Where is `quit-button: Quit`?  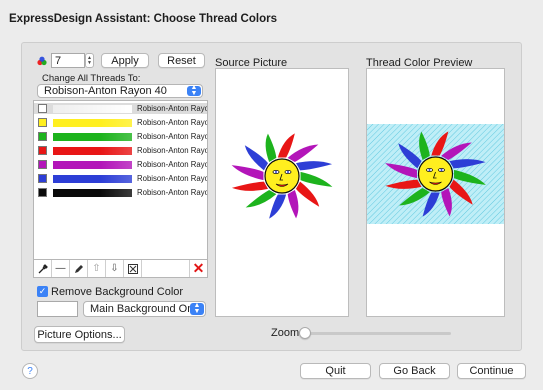 quit-button: Quit is located at coordinates (335, 371).